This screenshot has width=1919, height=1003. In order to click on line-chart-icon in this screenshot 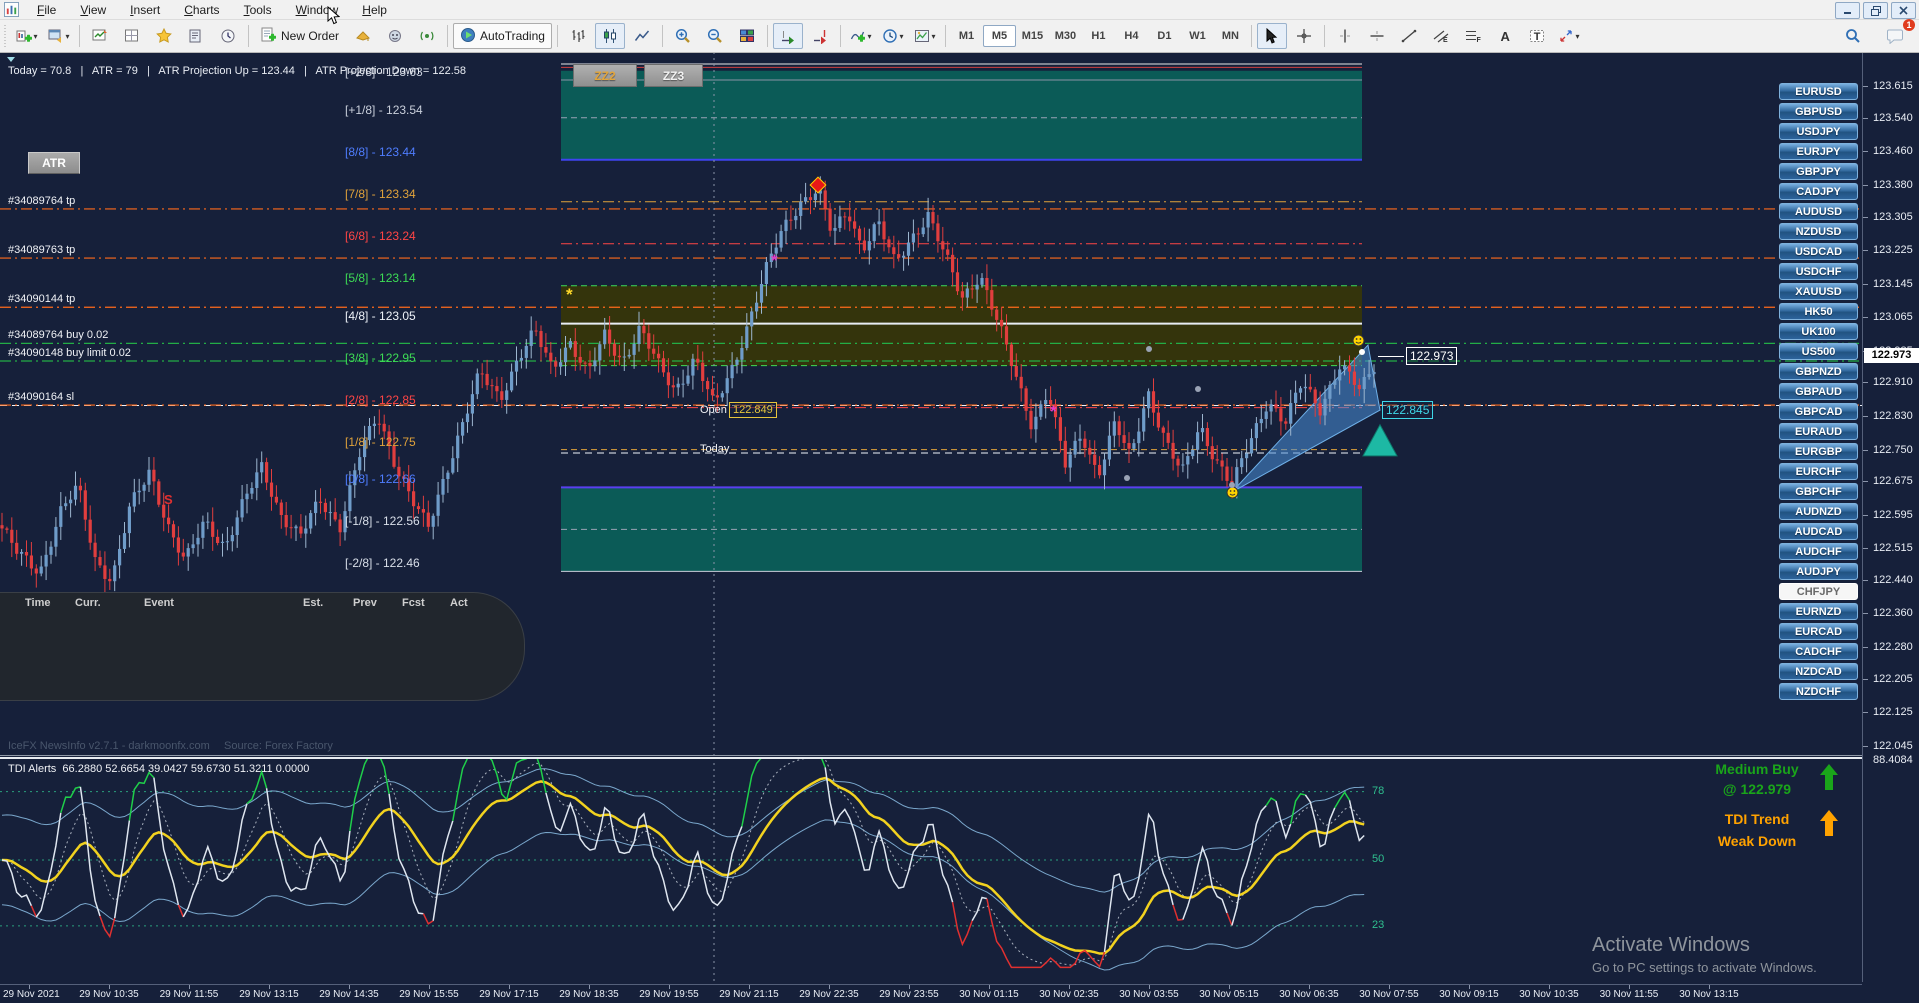, I will do `click(642, 36)`.